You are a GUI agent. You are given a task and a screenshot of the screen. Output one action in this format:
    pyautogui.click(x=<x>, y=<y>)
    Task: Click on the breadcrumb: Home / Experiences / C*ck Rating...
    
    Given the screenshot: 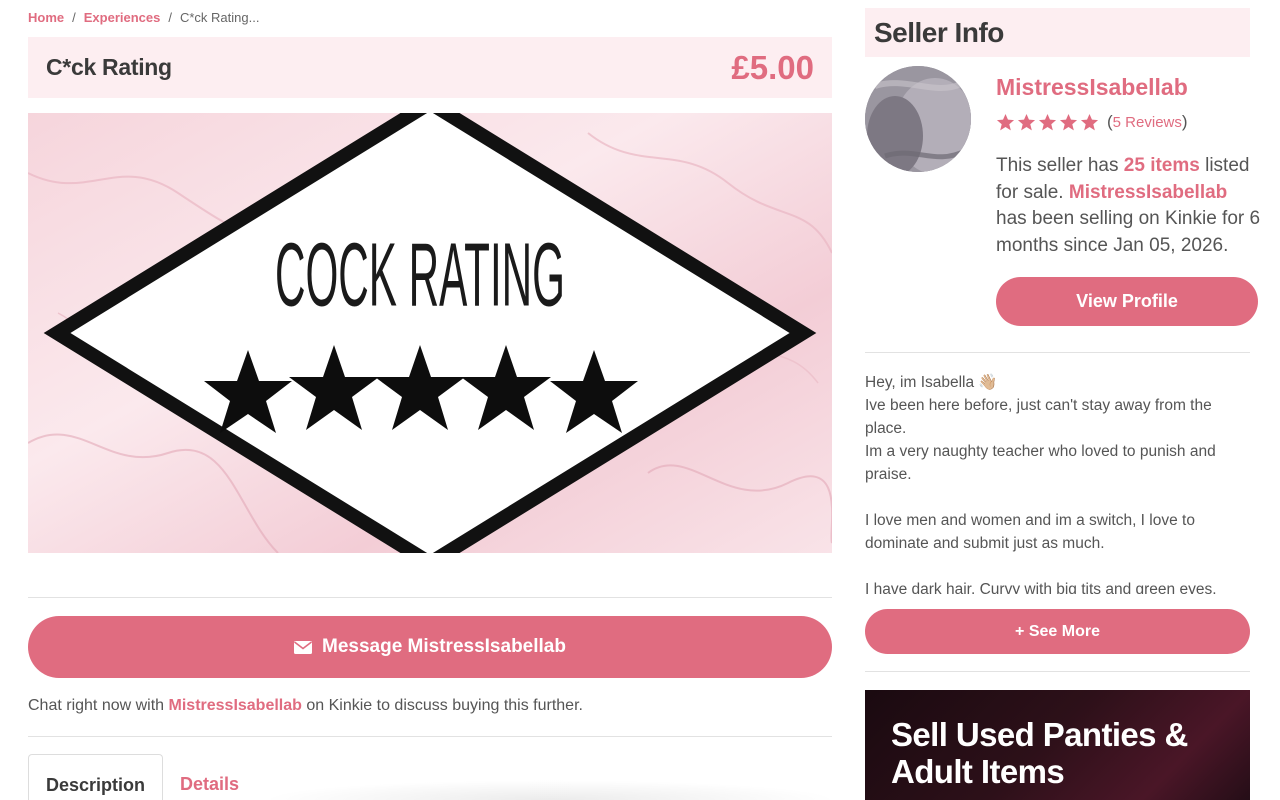 What is the action you would take?
    pyautogui.click(x=143, y=17)
    